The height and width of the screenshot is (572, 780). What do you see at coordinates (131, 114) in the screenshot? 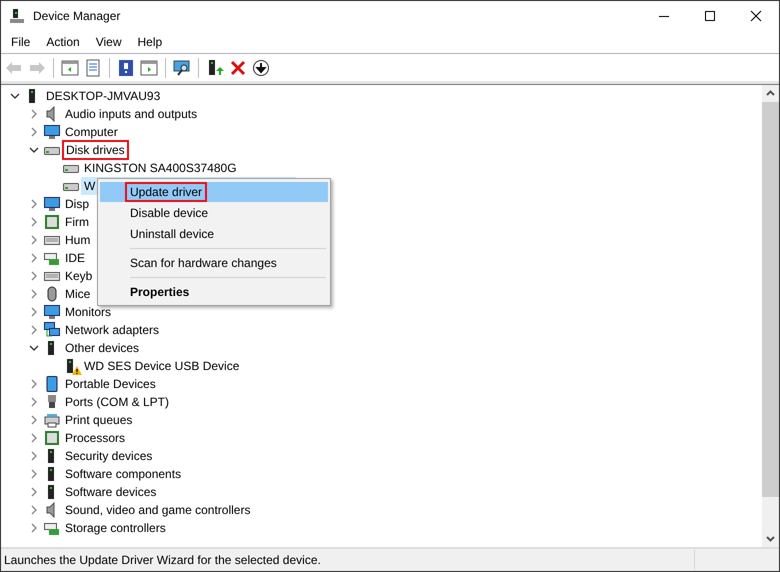
I see `tree-item: Audio inputs and outputs` at bounding box center [131, 114].